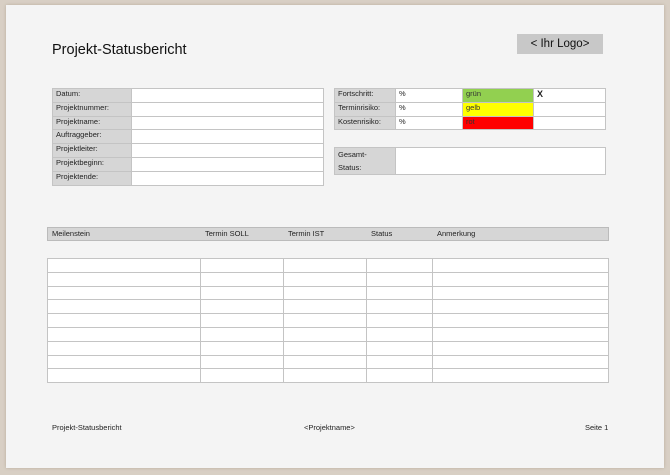  What do you see at coordinates (382, 233) in the screenshot?
I see `header-status: Status` at bounding box center [382, 233].